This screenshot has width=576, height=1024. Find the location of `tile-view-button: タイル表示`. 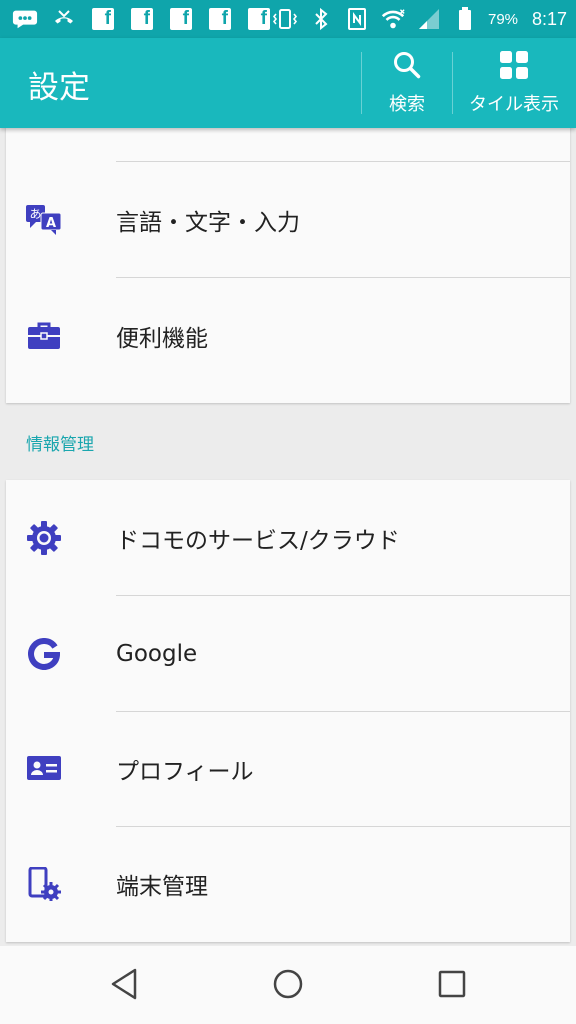

tile-view-button: タイル表示 is located at coordinates (514, 83).